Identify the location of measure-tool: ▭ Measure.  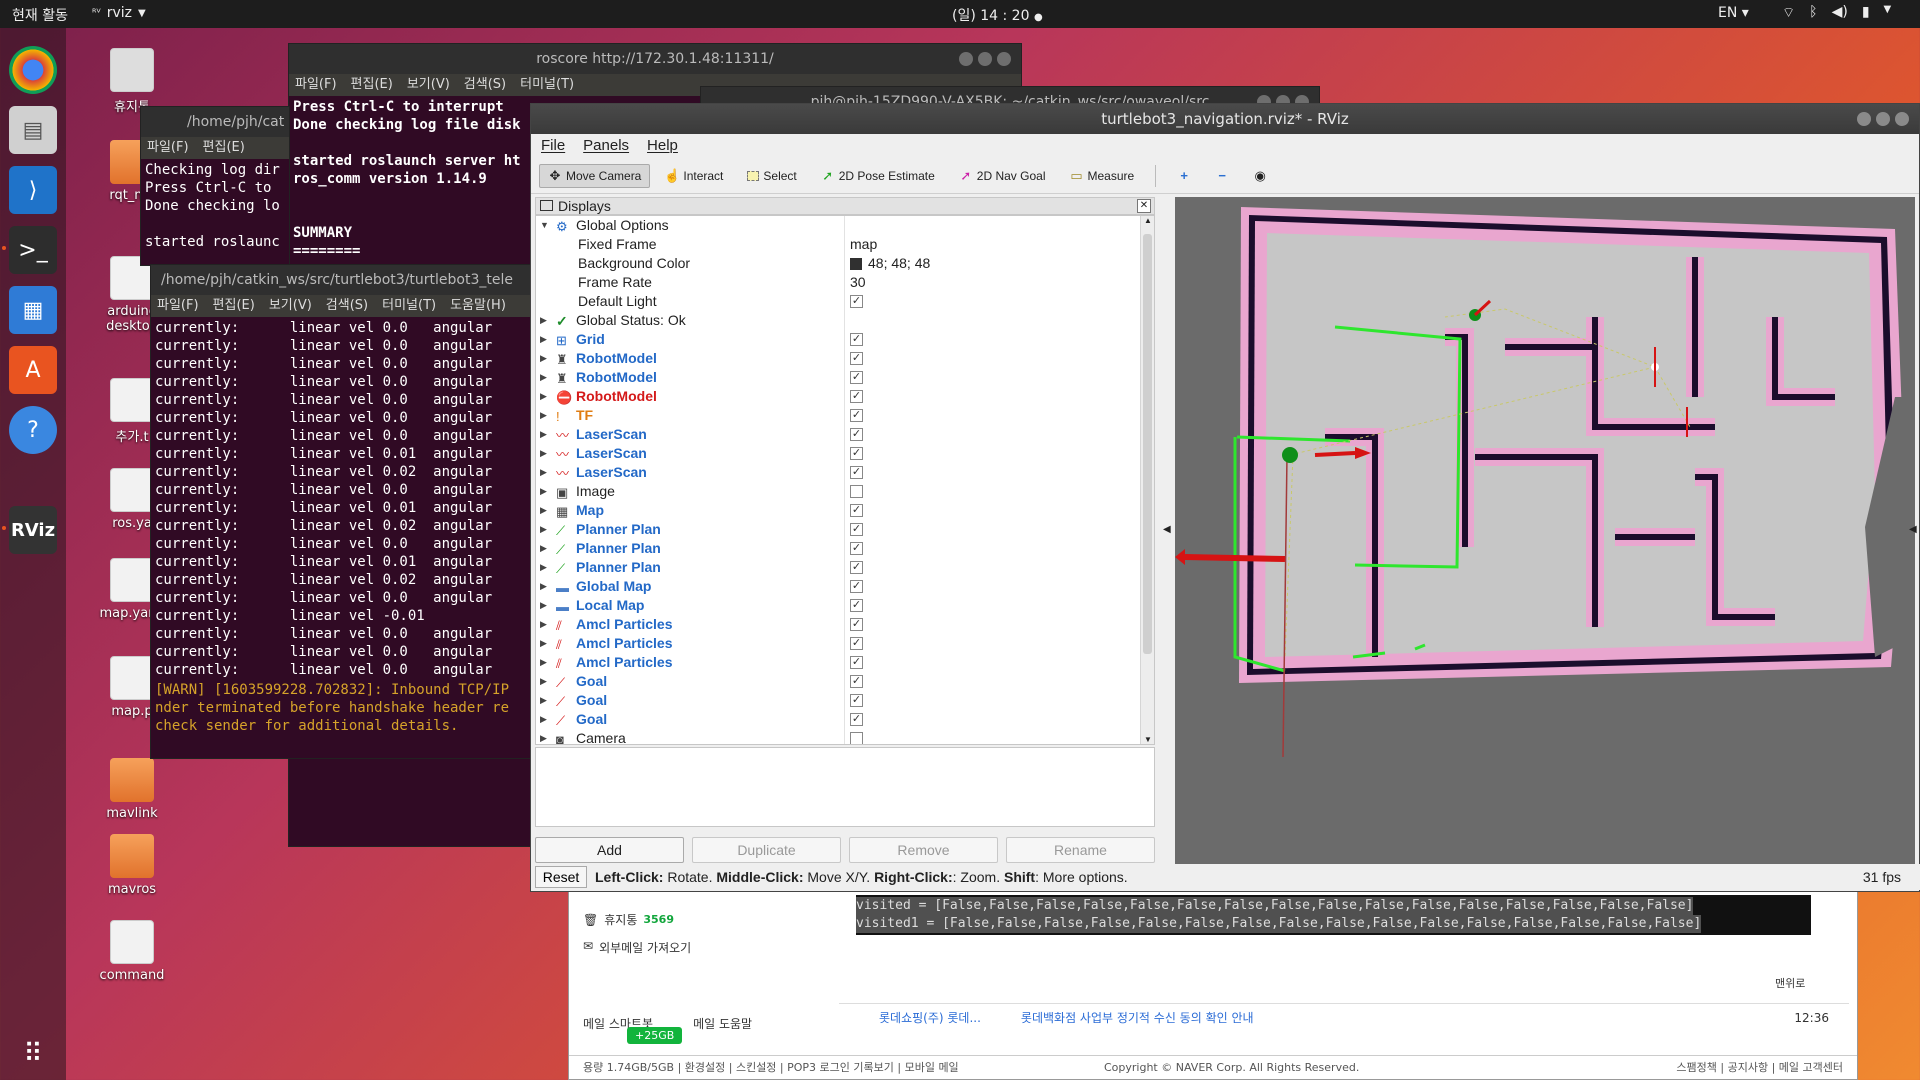
(1102, 176).